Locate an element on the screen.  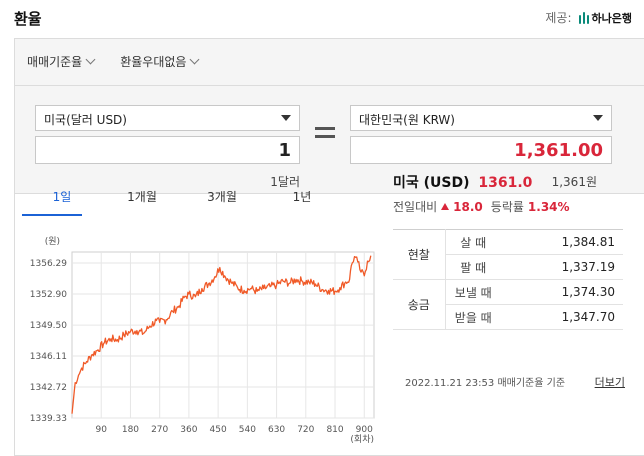
provider-label: 제공: is located at coordinates (558, 18).